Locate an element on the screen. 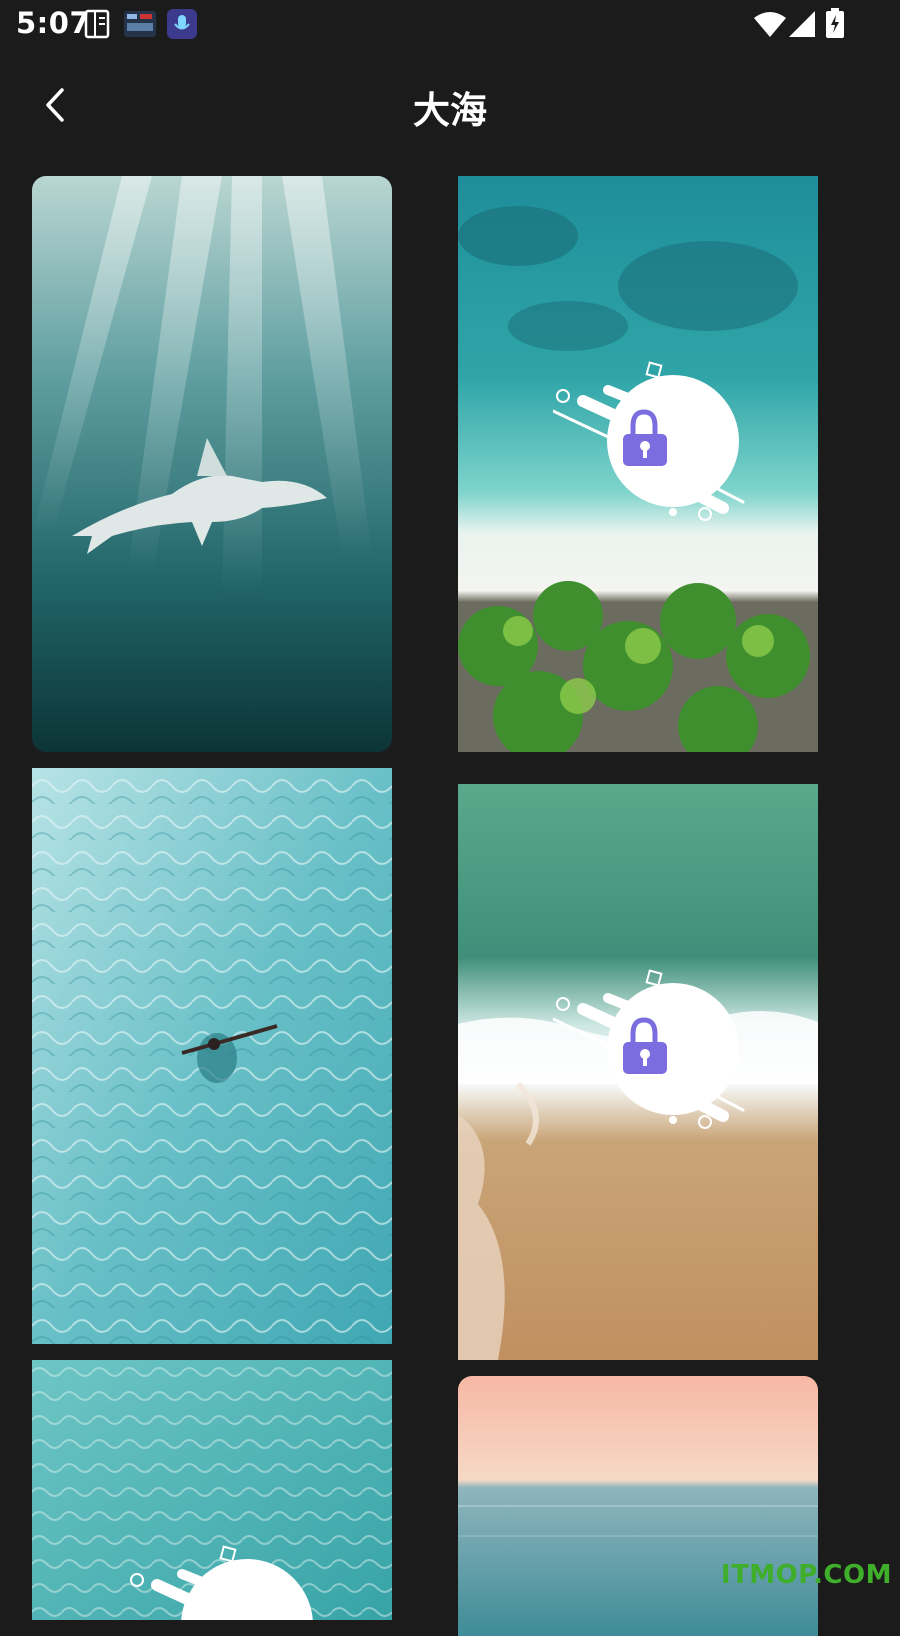 The image size is (900, 1636). wallpaper-tile-shark is located at coordinates (212, 464).